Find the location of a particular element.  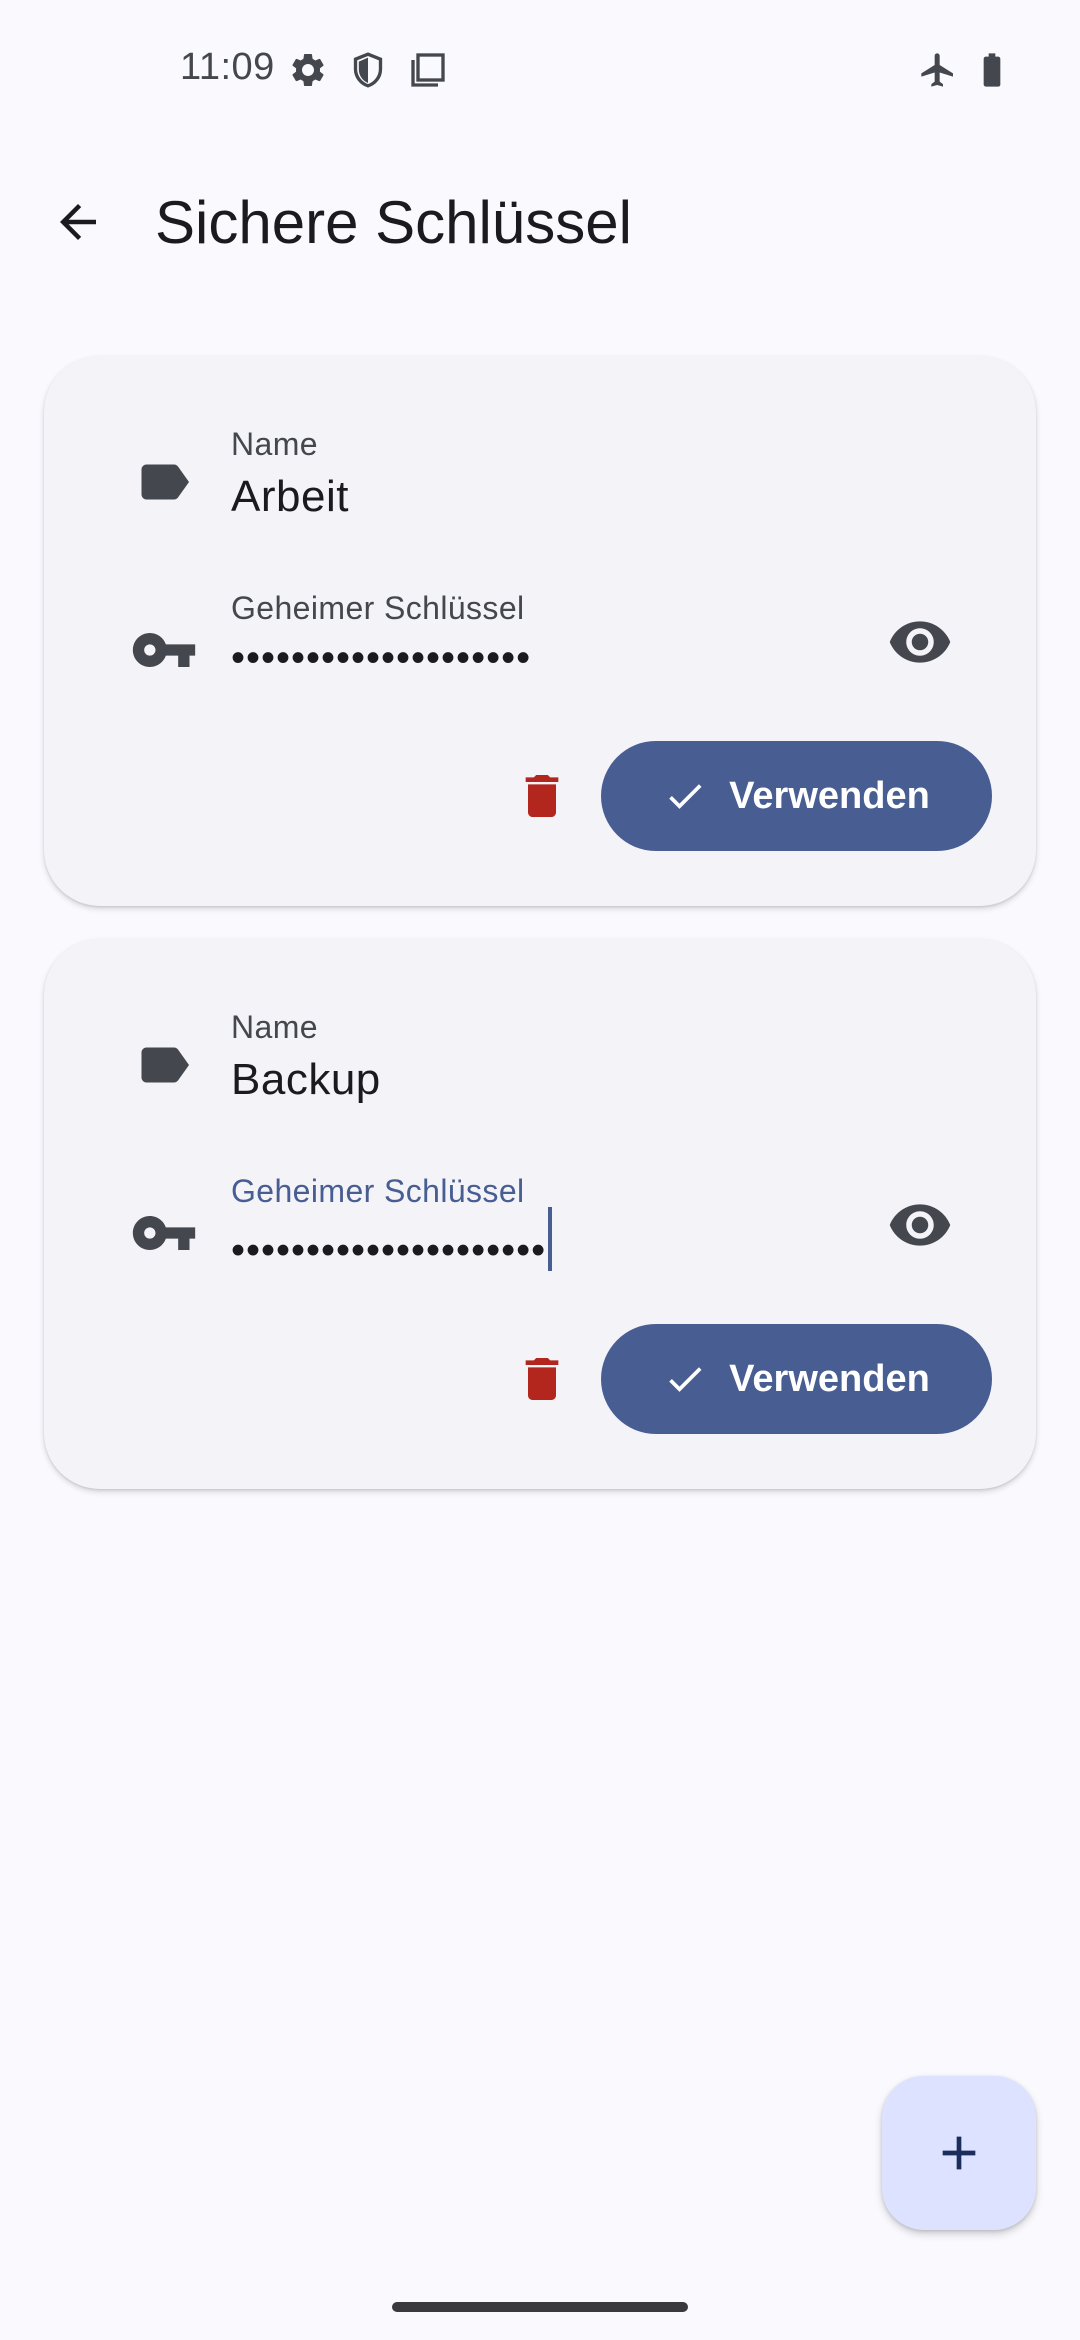

text-cursor is located at coordinates (550, 1239).